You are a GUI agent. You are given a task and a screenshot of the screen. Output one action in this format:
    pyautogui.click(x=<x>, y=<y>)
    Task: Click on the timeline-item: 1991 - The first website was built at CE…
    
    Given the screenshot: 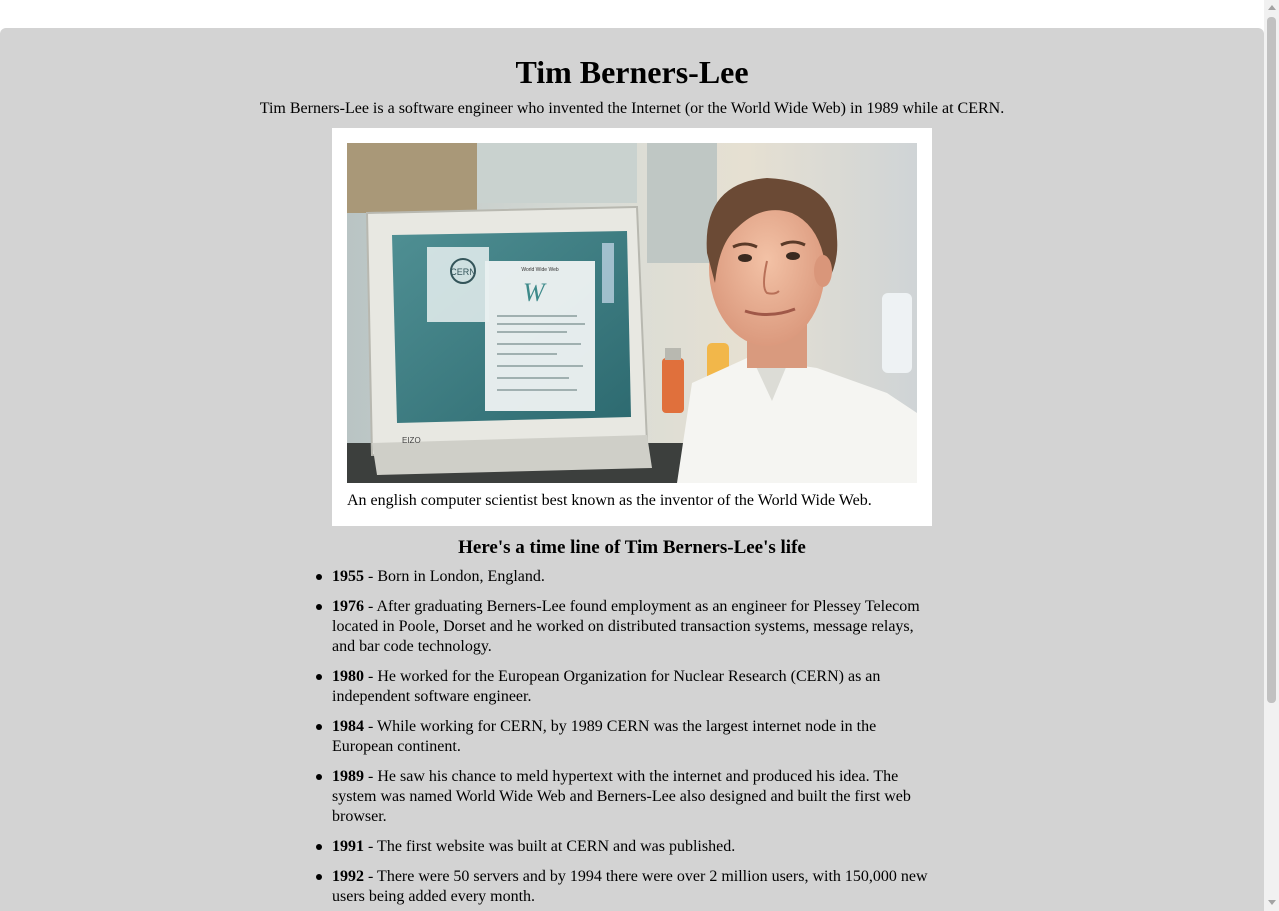 What is the action you would take?
    pyautogui.click(x=624, y=847)
    